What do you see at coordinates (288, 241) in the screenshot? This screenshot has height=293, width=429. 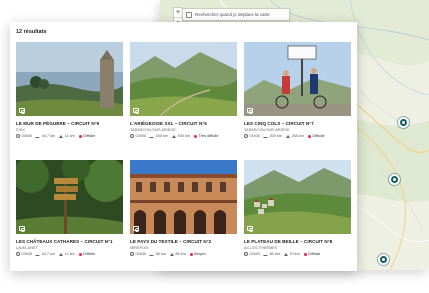 I see `route-title: LE PLATEAU DE BEILLE – CIRCUIT N°8` at bounding box center [288, 241].